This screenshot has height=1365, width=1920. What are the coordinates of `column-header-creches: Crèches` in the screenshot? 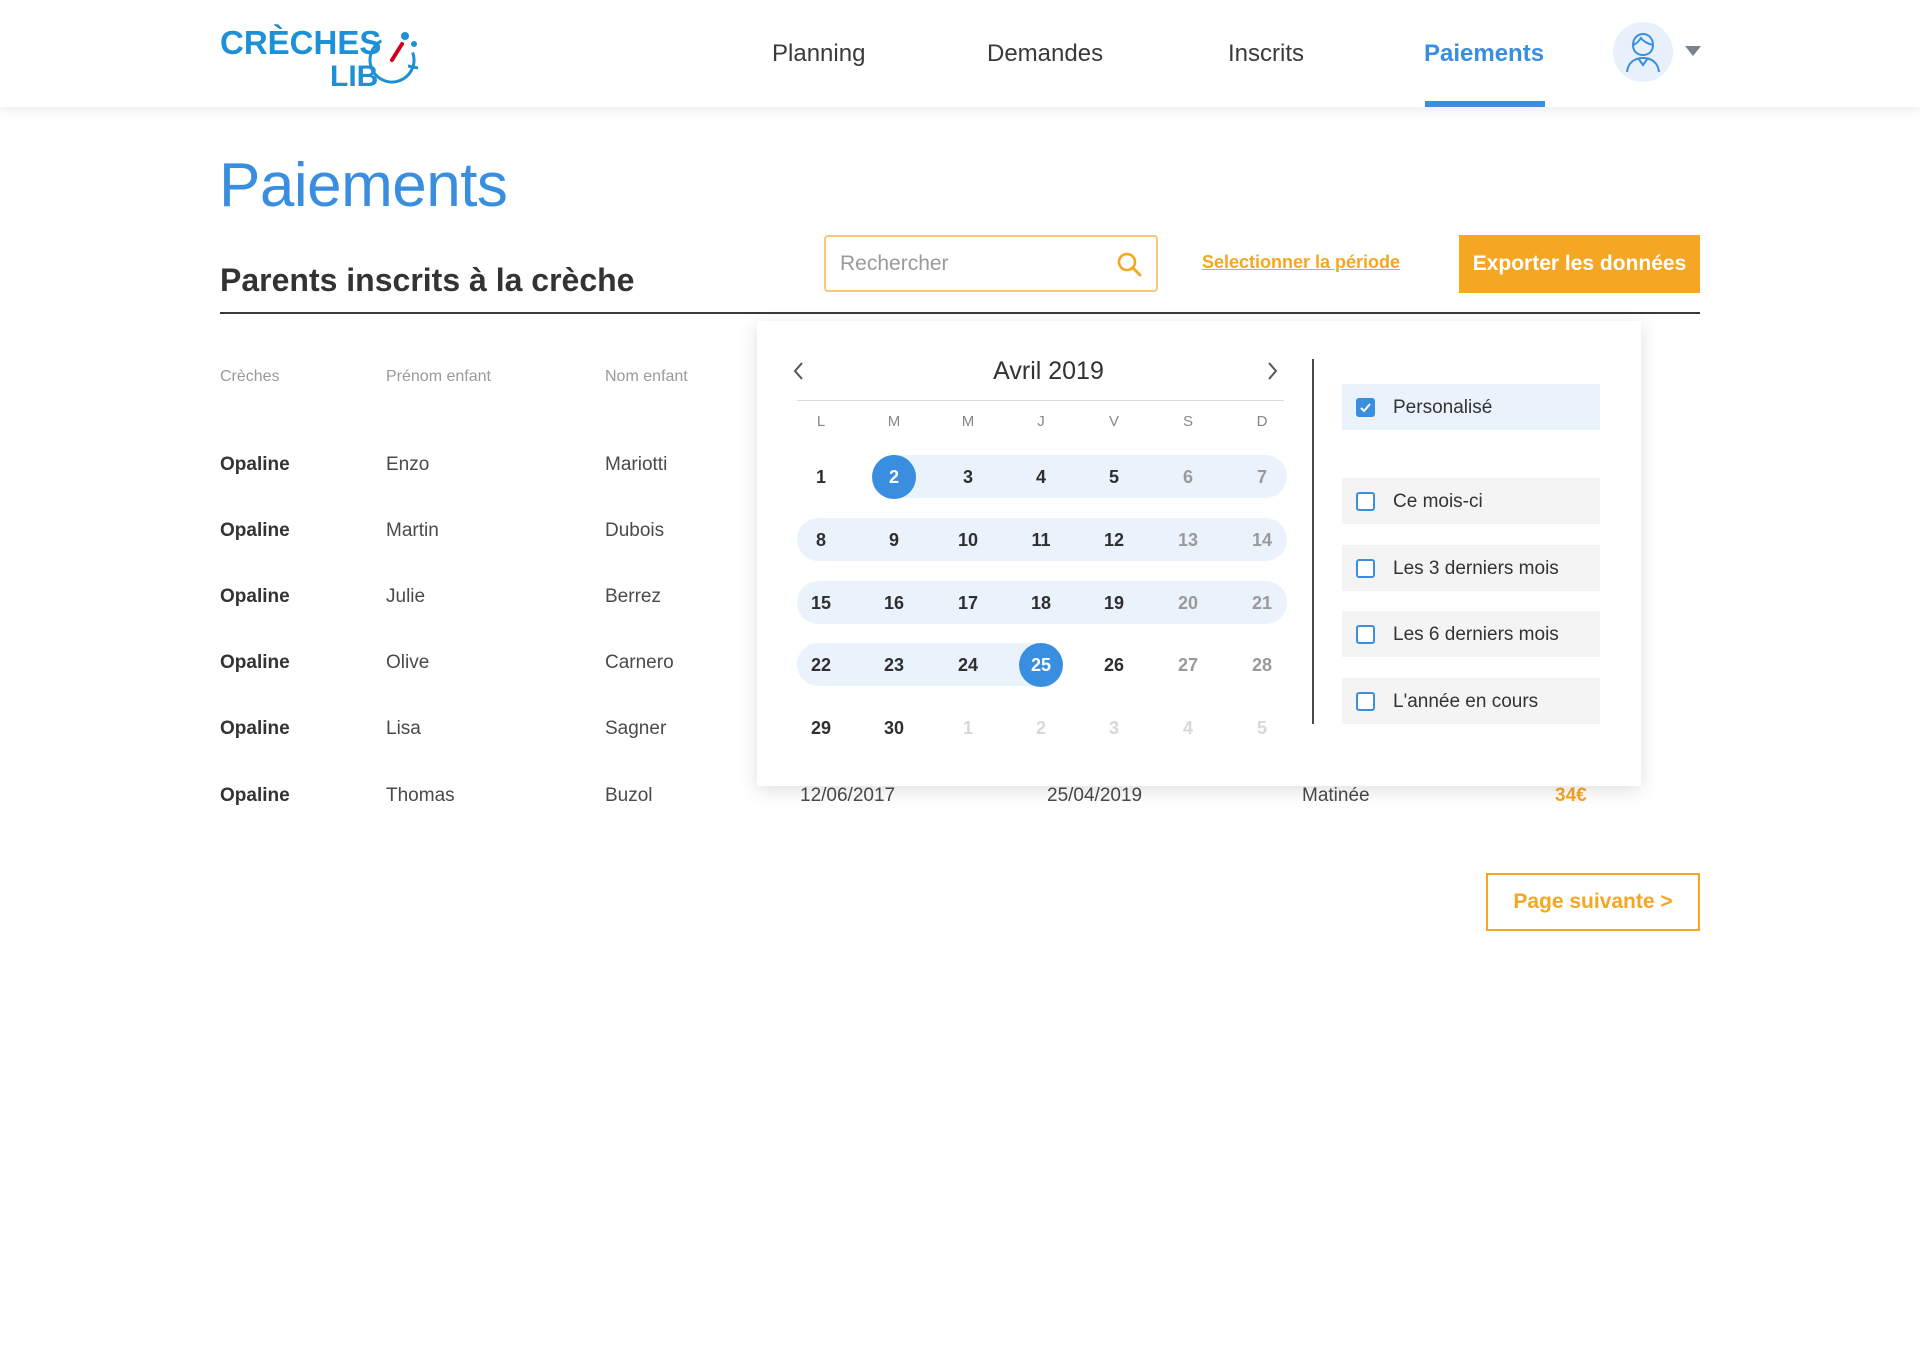 It's located at (250, 376).